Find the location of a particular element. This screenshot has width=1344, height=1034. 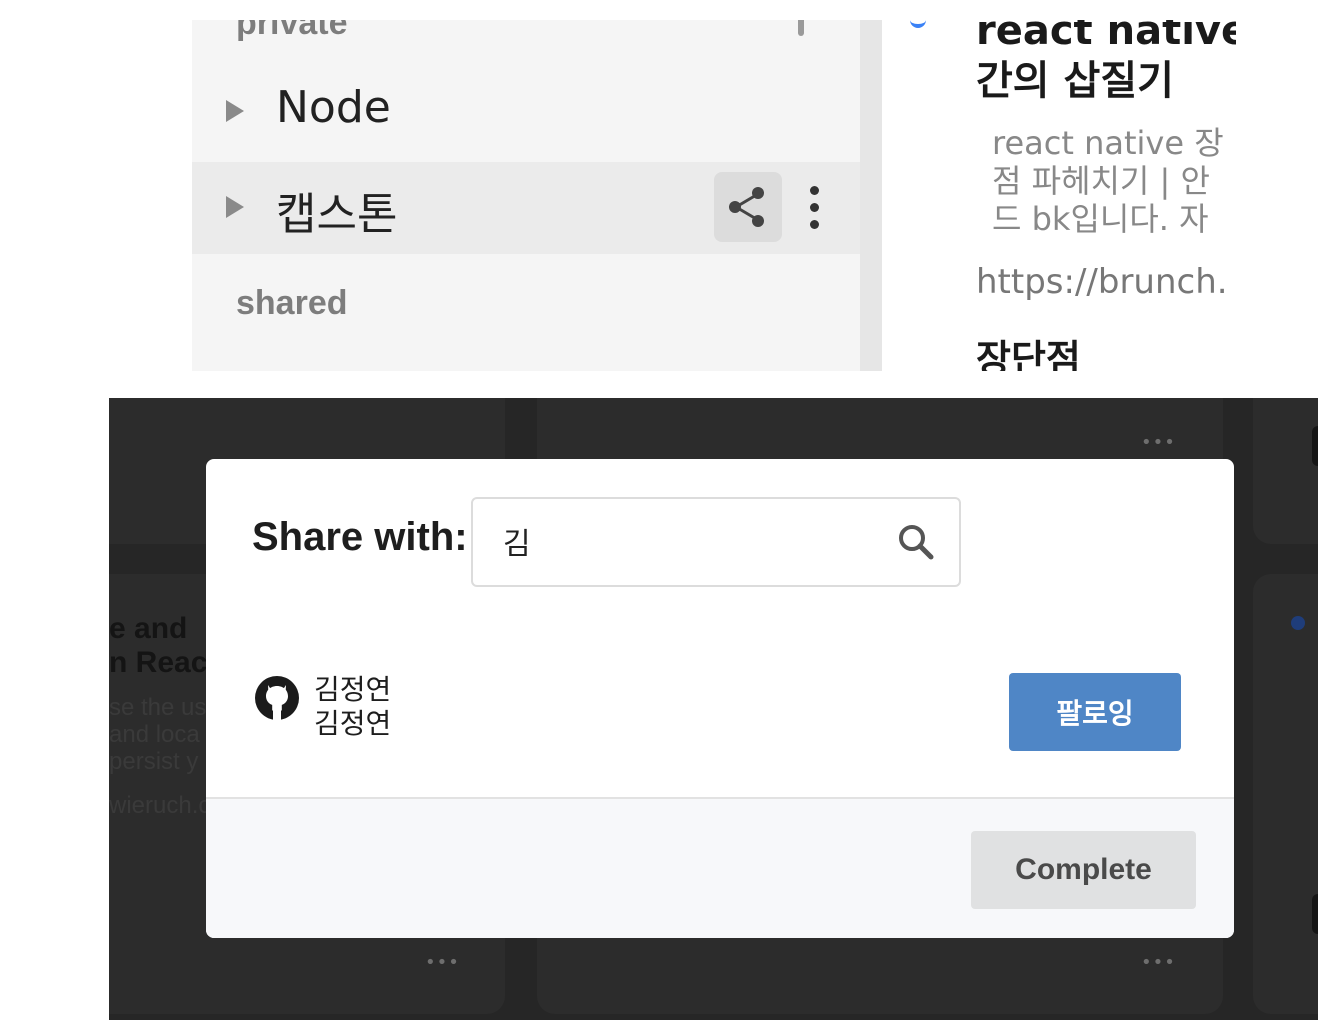

card-excerpt-line: persist y is located at coordinates (154, 761).